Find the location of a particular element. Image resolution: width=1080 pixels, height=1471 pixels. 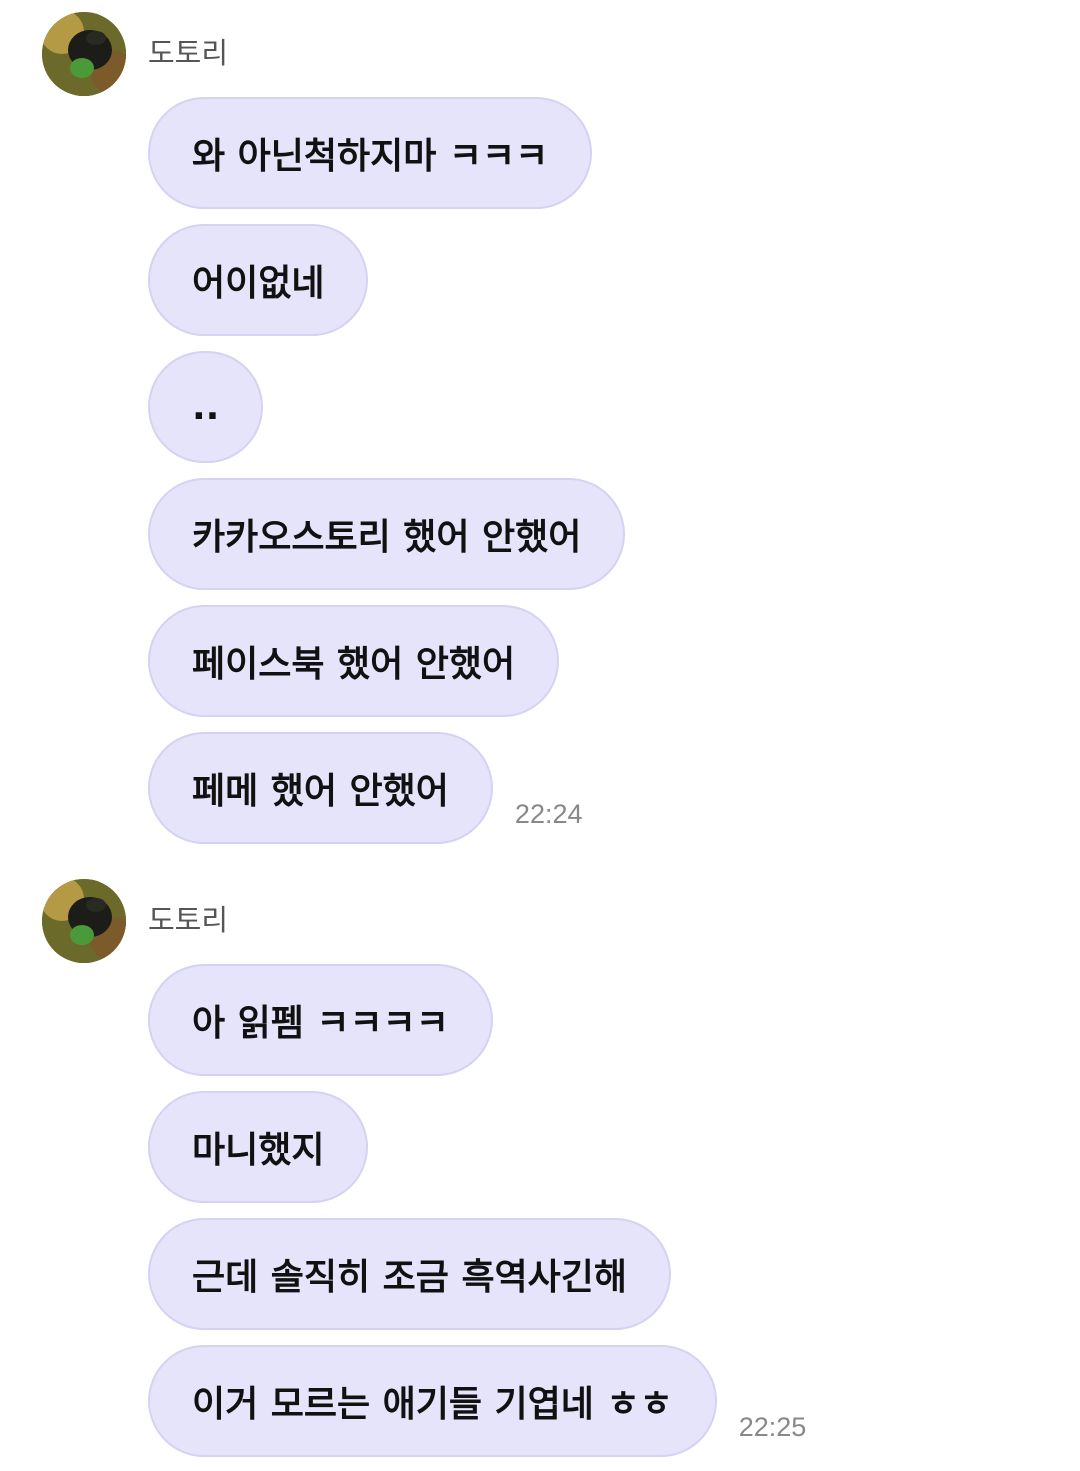

message-row: 페메 했어 안했어 22:24 is located at coordinates (365, 788).